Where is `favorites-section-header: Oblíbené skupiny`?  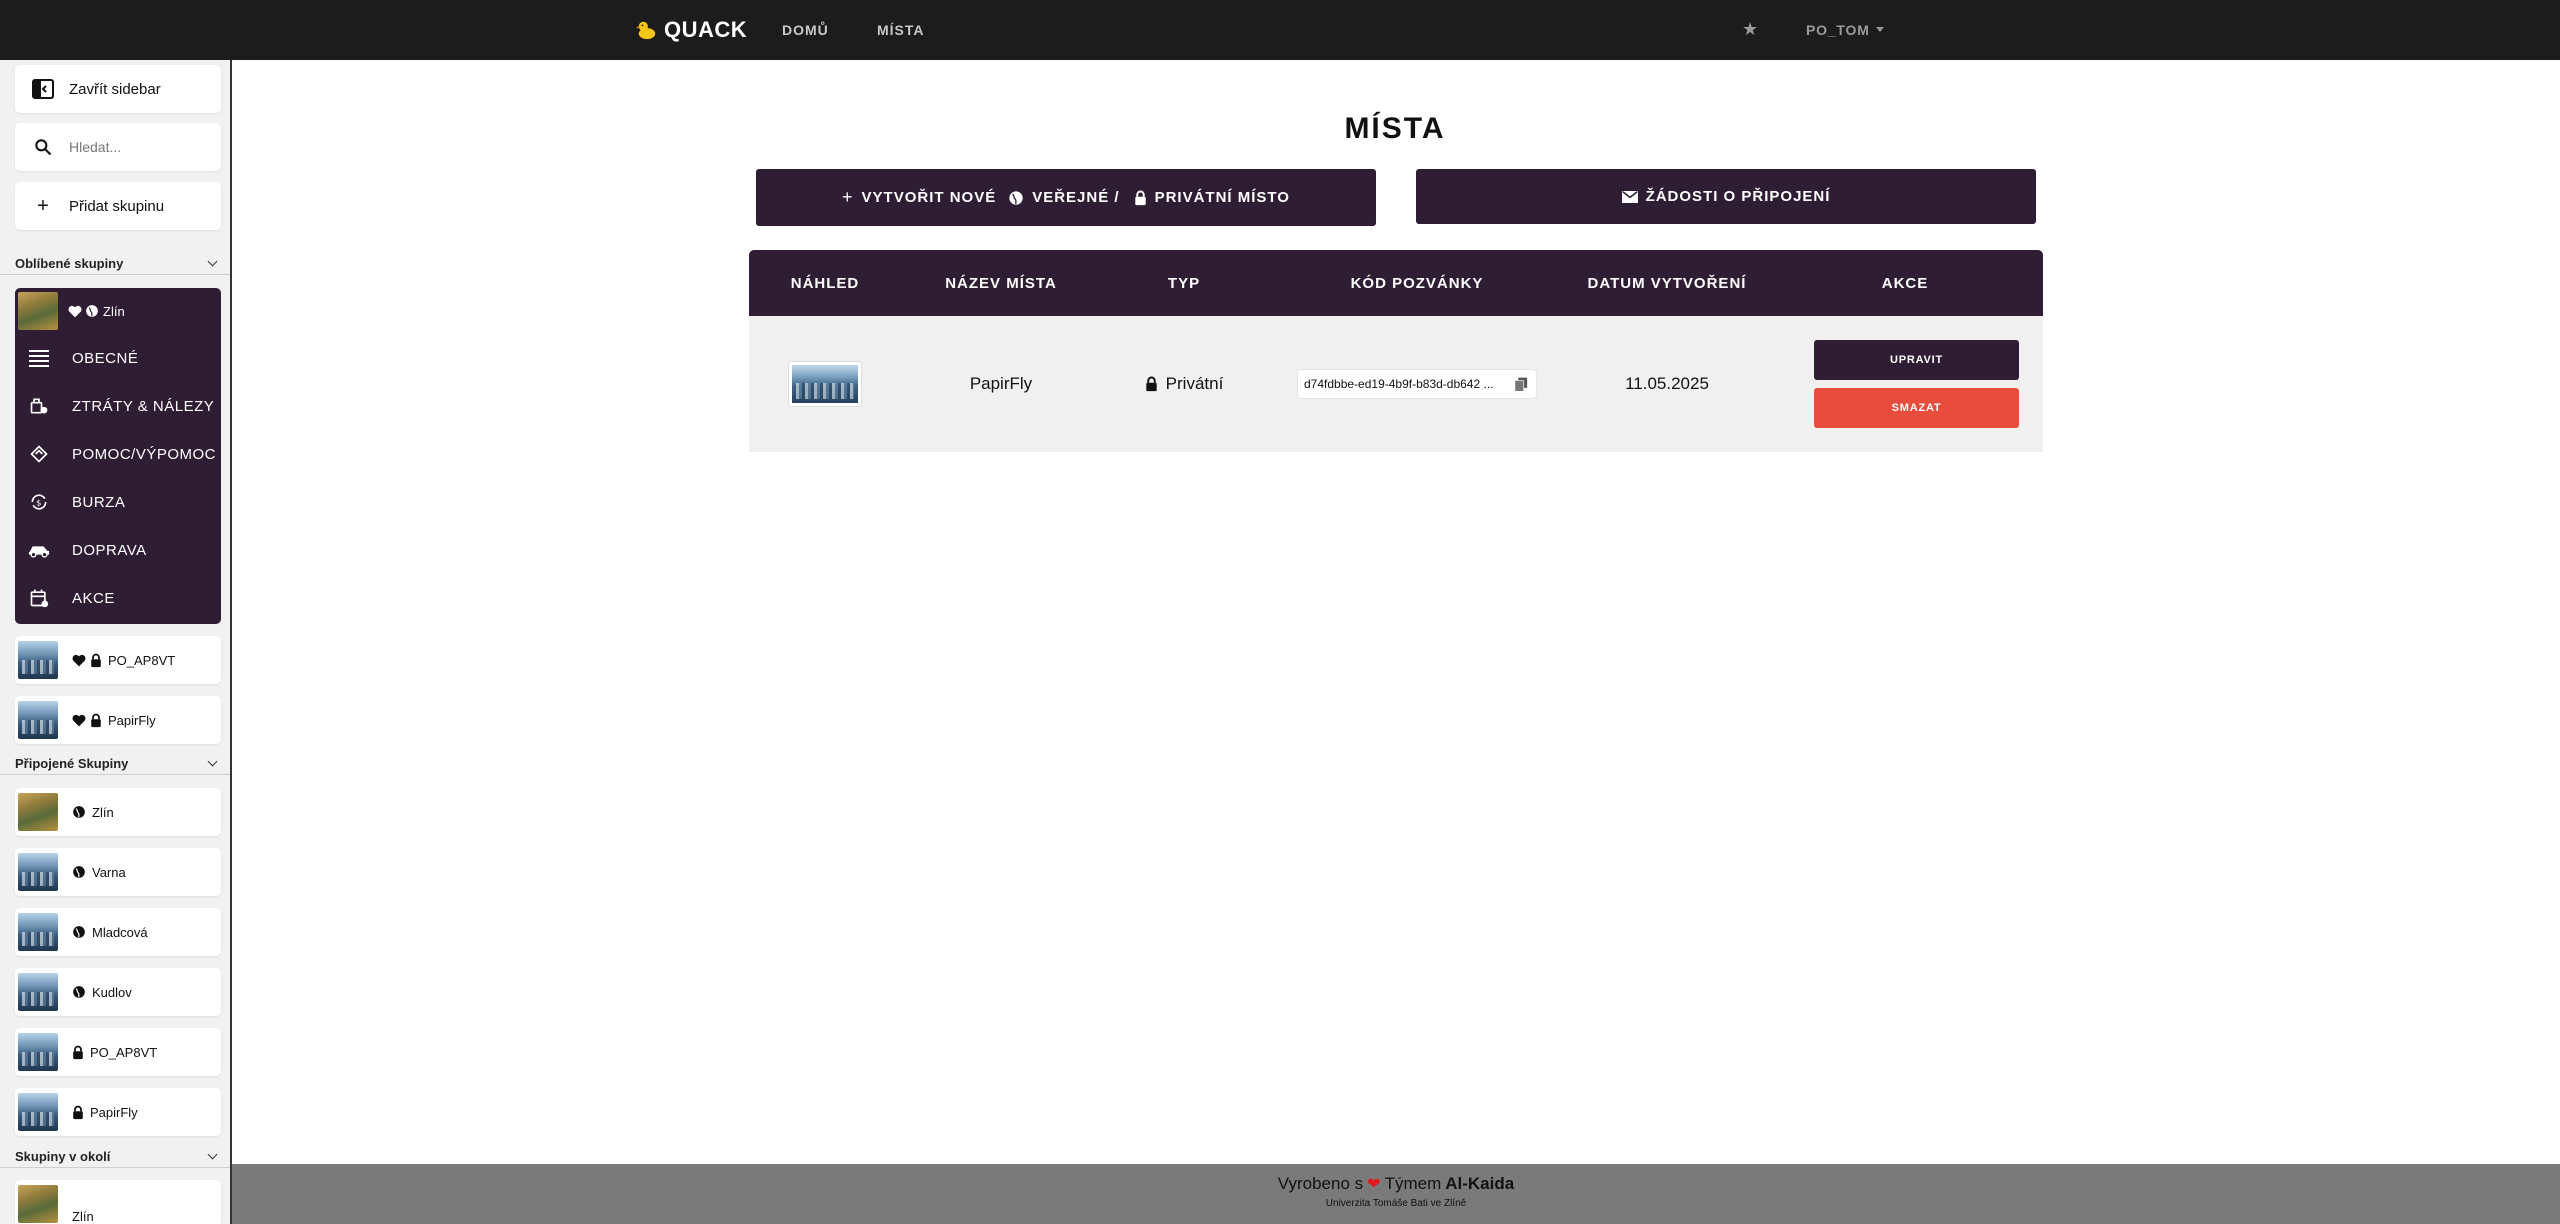
favorites-section-header: Oblíbené skupiny is located at coordinates (115, 264).